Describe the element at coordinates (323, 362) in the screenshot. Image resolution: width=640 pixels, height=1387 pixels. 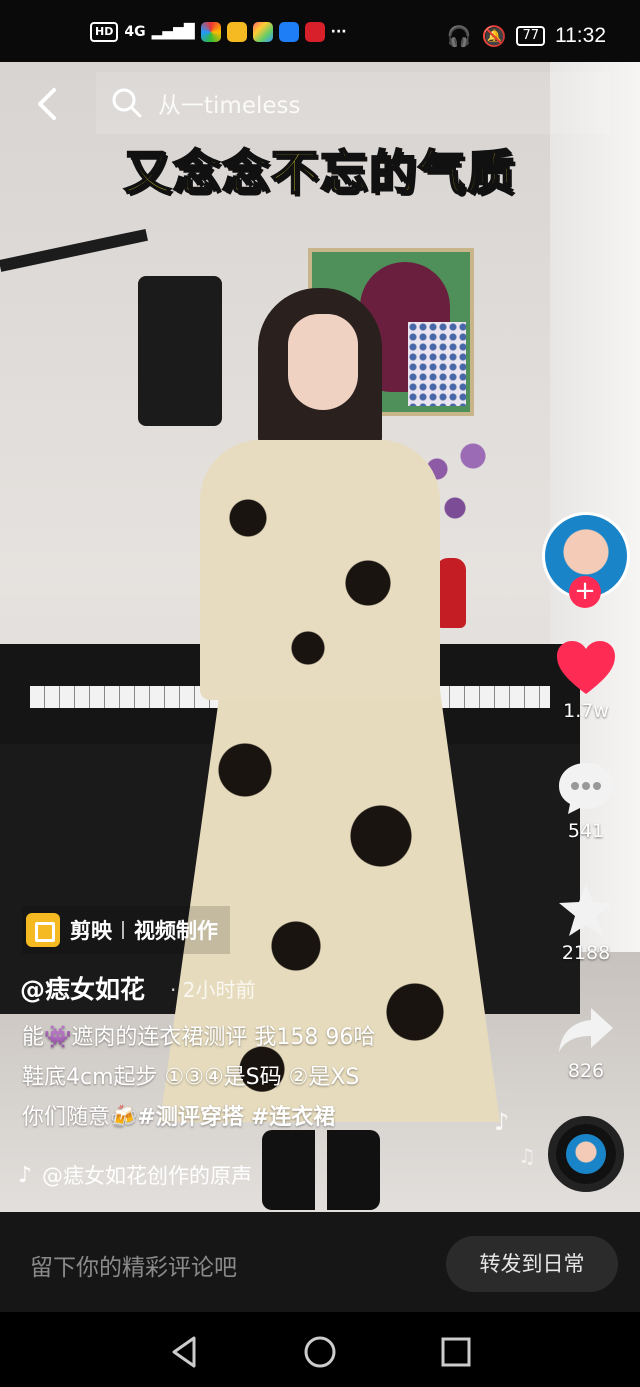
I see `person-face` at that location.